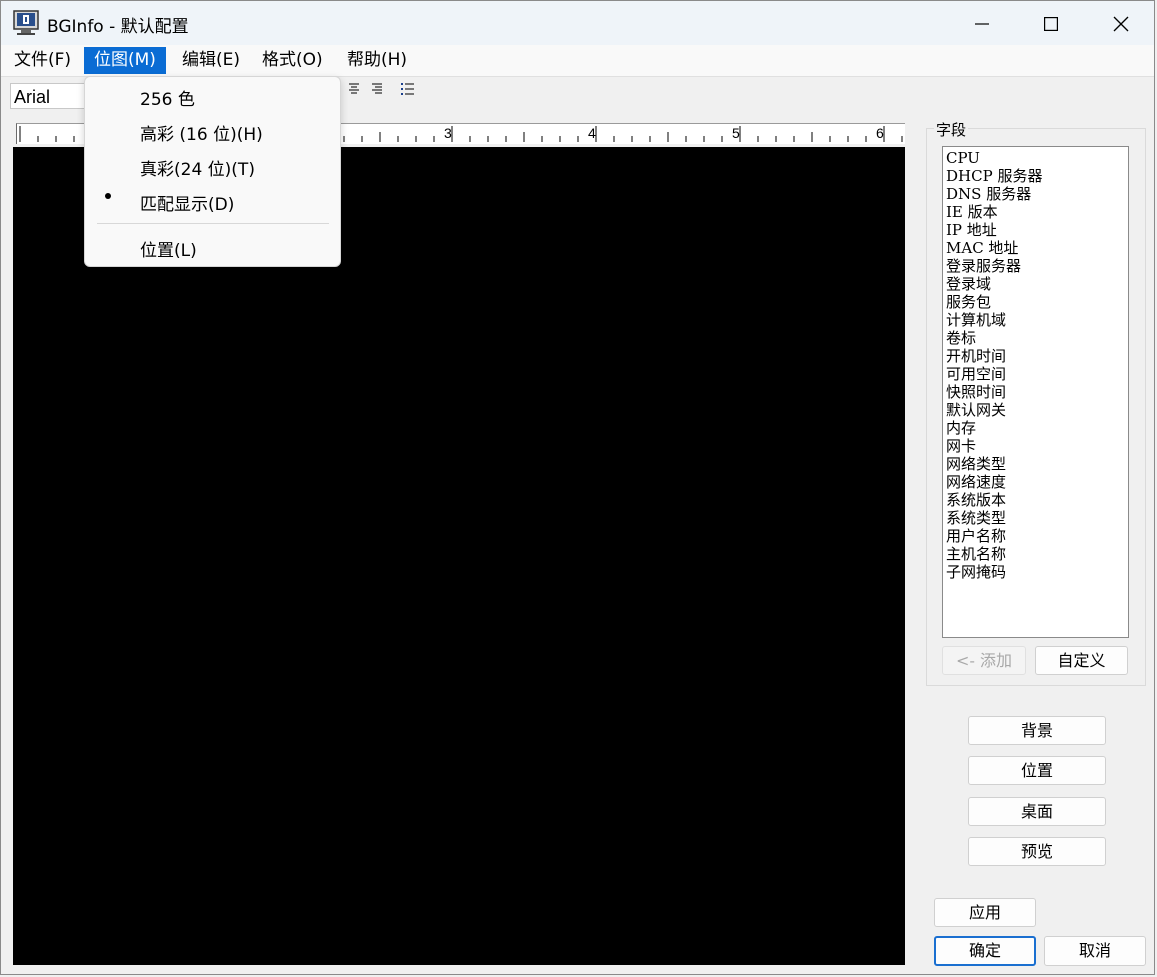 The image size is (1157, 977). I want to click on close-icon, so click(1121, 24).